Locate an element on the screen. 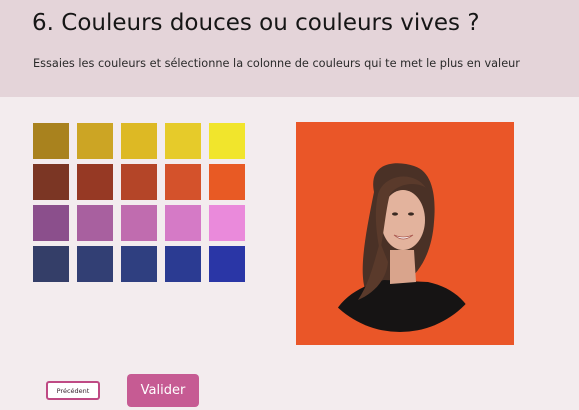 This screenshot has width=579, height=410. color-swatch-r4-c5 is located at coordinates (227, 264).